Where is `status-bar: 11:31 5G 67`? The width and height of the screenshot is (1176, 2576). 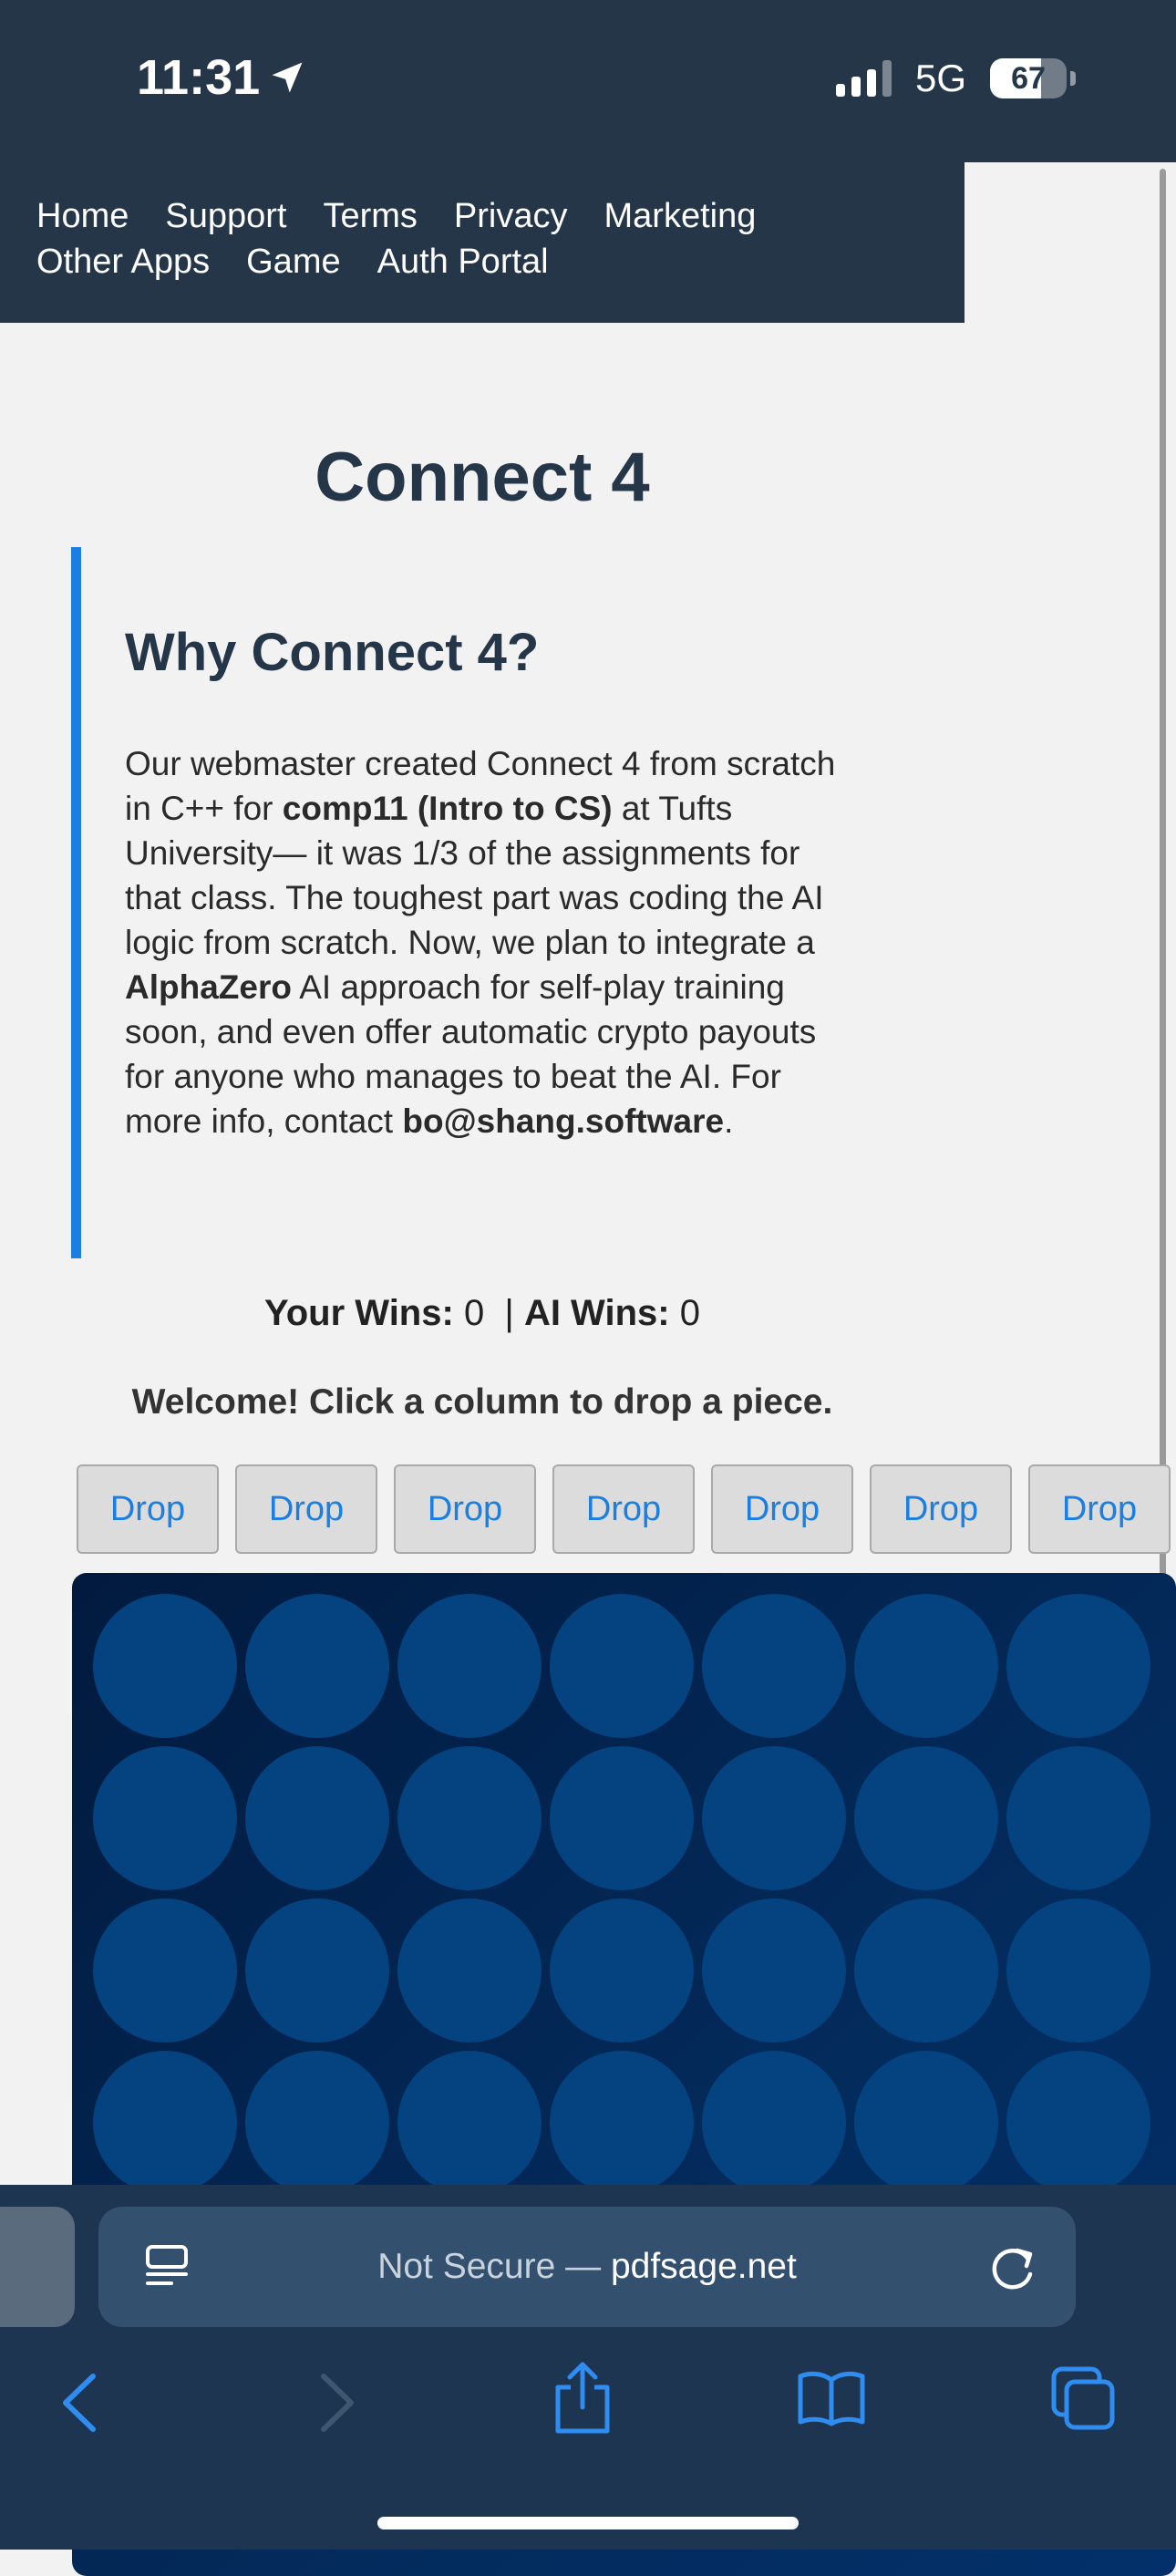
status-bar: 11:31 5G 67 is located at coordinates (588, 81).